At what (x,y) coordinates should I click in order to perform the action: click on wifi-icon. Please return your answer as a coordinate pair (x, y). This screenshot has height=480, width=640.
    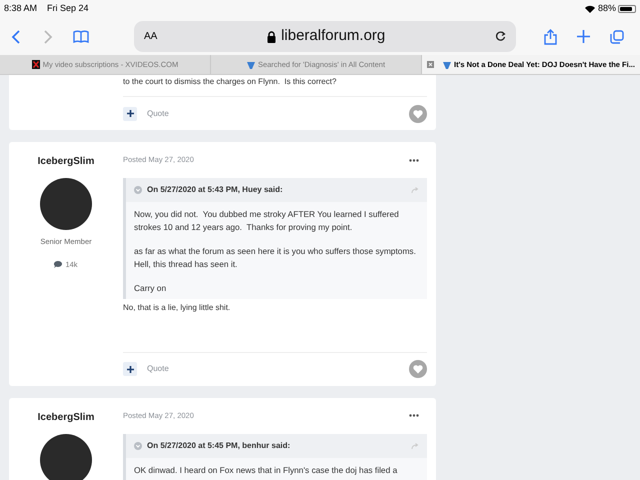
    Looking at the image, I should click on (589, 9).